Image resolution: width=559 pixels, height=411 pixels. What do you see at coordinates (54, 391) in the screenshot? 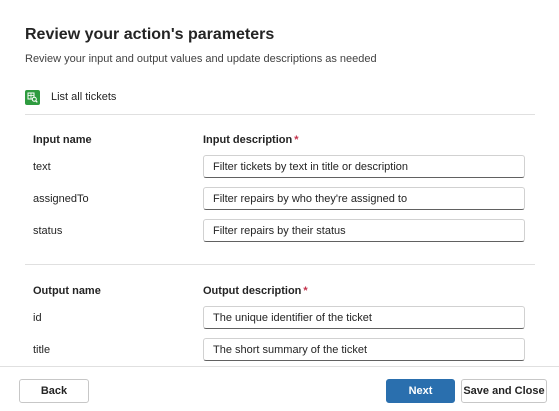
I see `back-button: Back` at bounding box center [54, 391].